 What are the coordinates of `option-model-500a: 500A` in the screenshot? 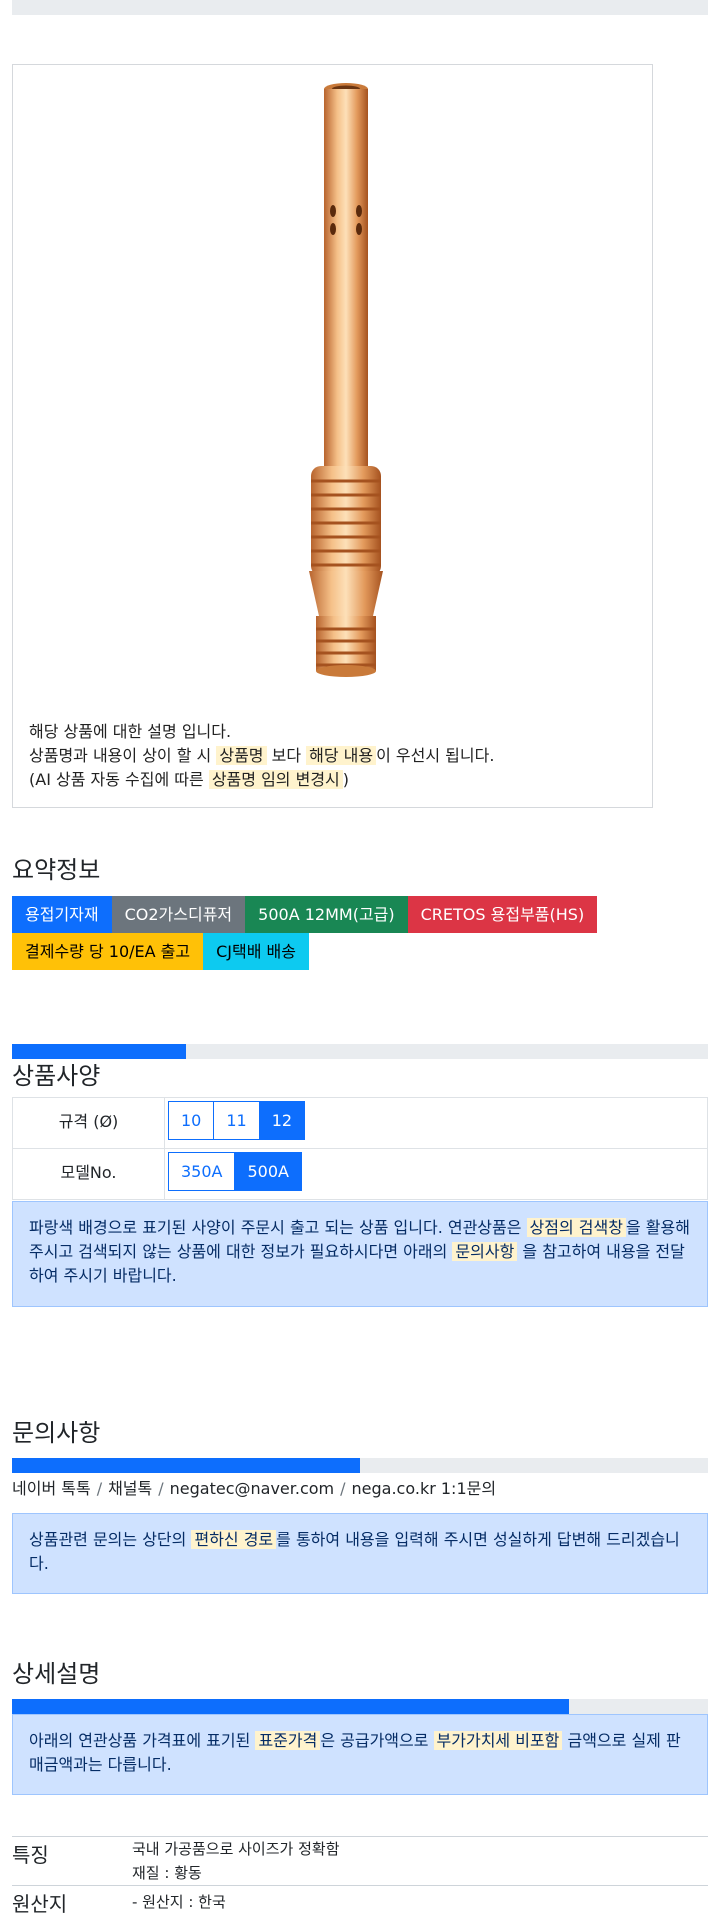 It's located at (268, 1171).